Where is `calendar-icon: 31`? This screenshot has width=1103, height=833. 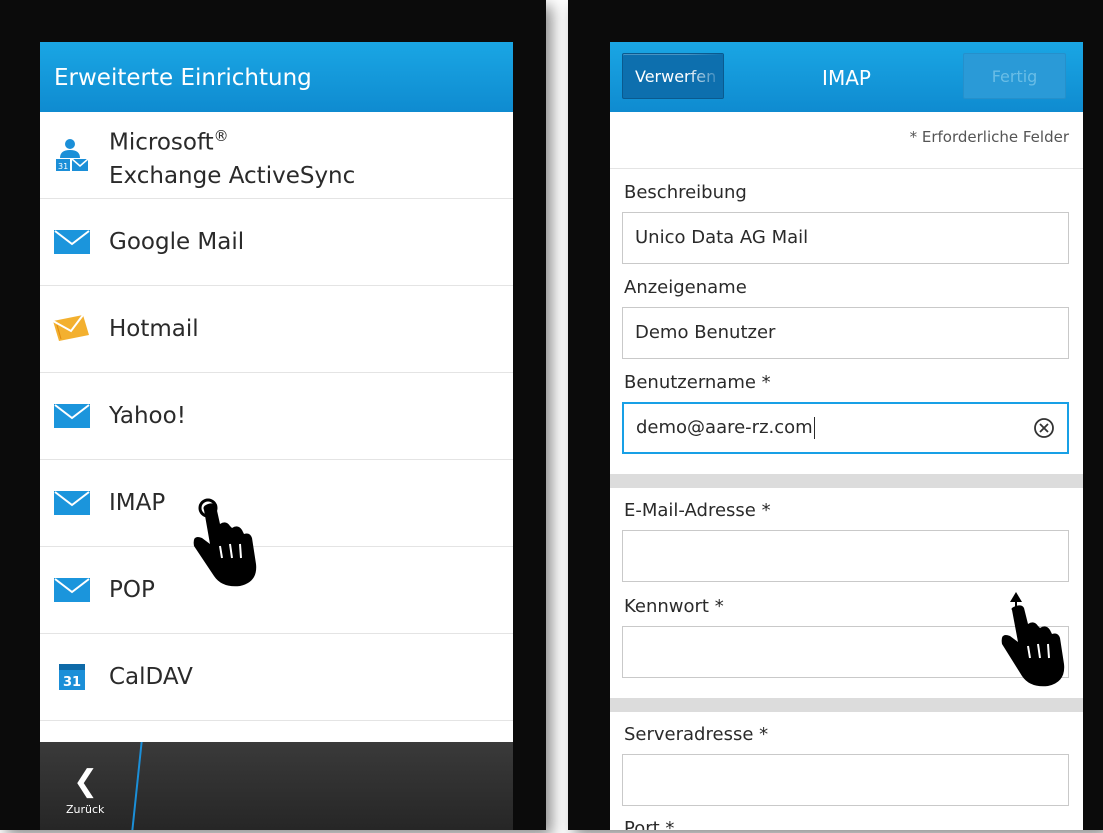
calendar-icon: 31 is located at coordinates (72, 677).